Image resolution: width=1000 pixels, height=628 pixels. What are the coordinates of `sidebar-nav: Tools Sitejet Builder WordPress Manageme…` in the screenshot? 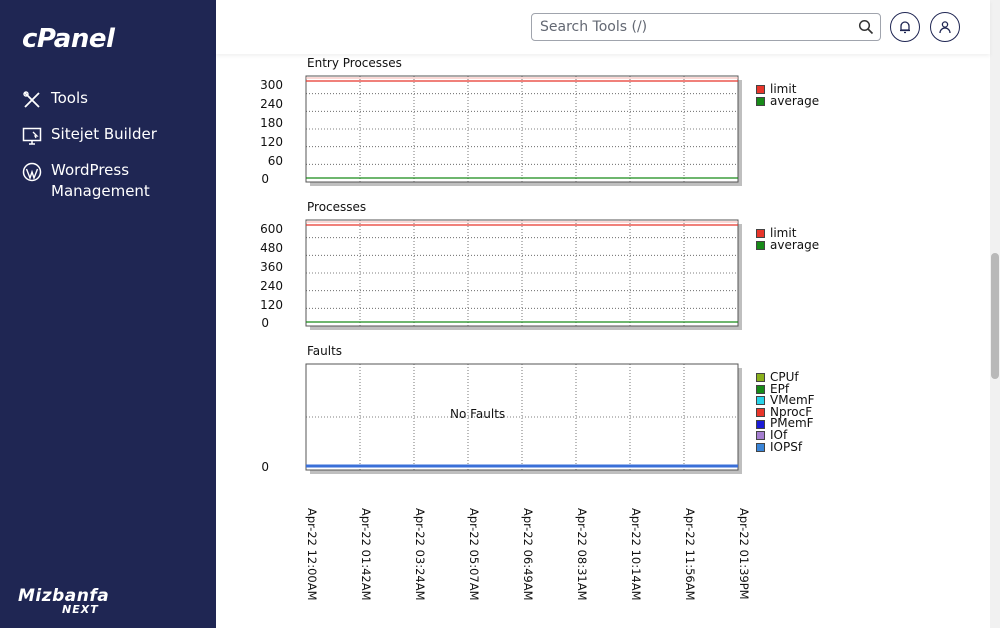 It's located at (108, 148).